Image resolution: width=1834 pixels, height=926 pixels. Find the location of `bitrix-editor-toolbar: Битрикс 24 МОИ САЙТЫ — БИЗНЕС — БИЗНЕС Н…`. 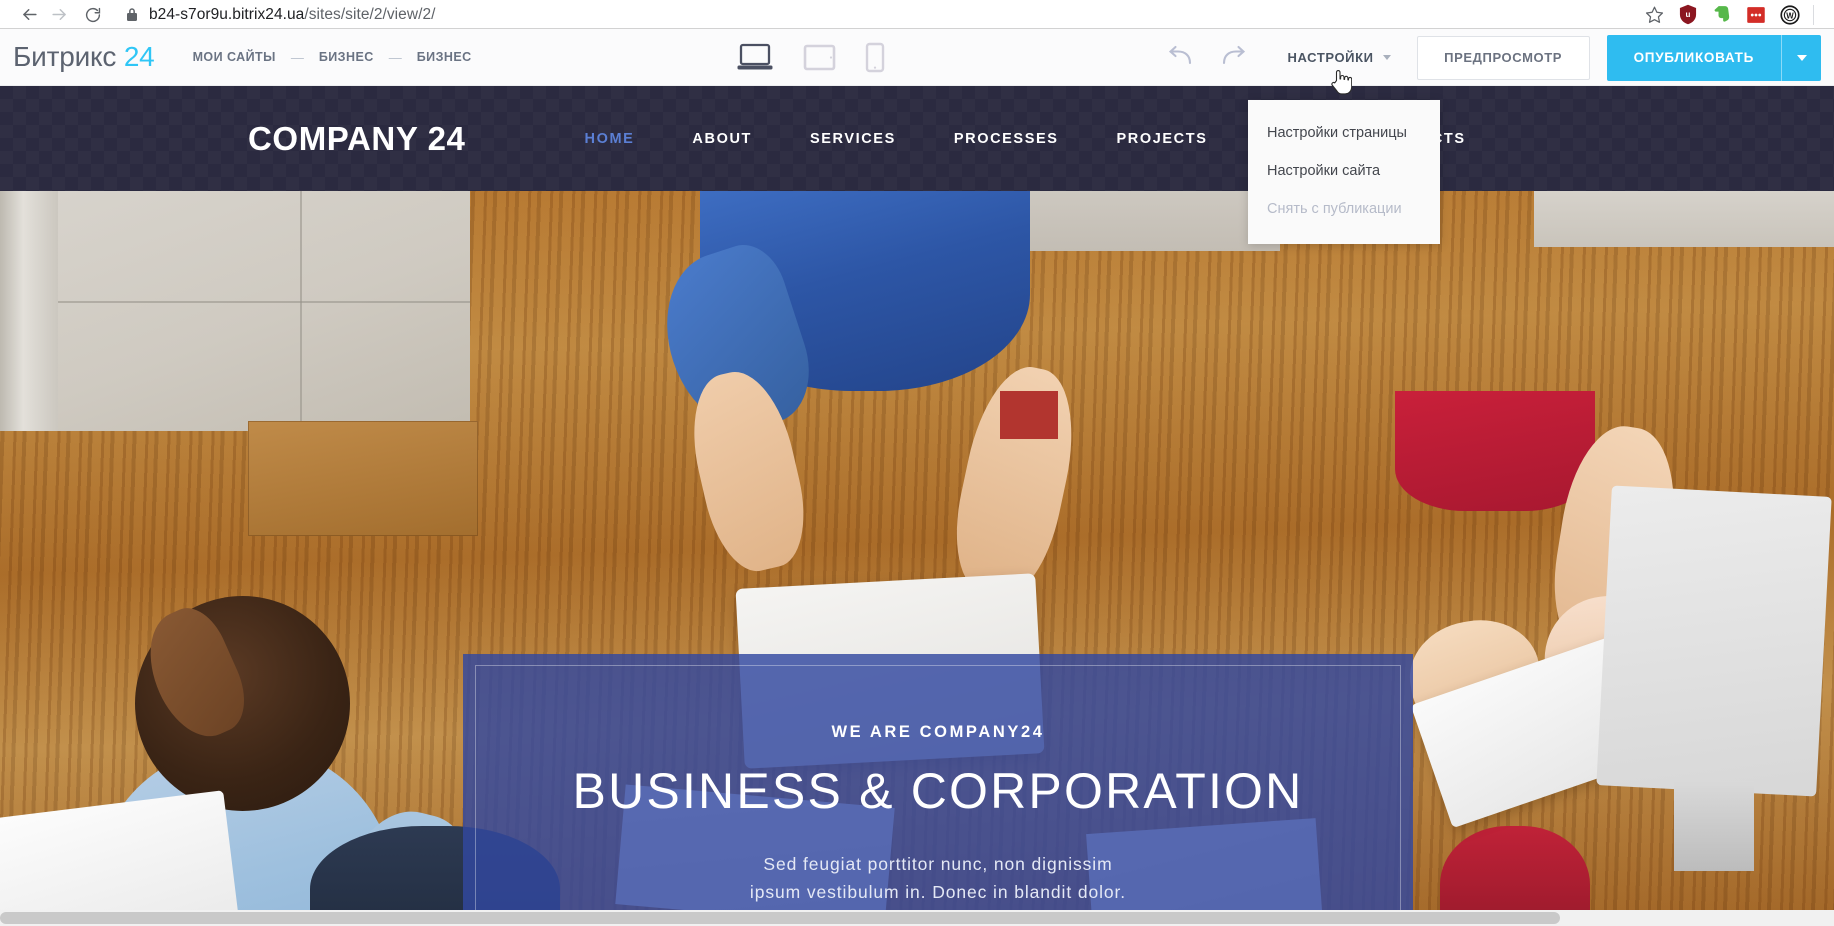

bitrix-editor-toolbar: Битрикс 24 МОИ САЙТЫ — БИЗНЕС — БИЗНЕС Н… is located at coordinates (917, 57).